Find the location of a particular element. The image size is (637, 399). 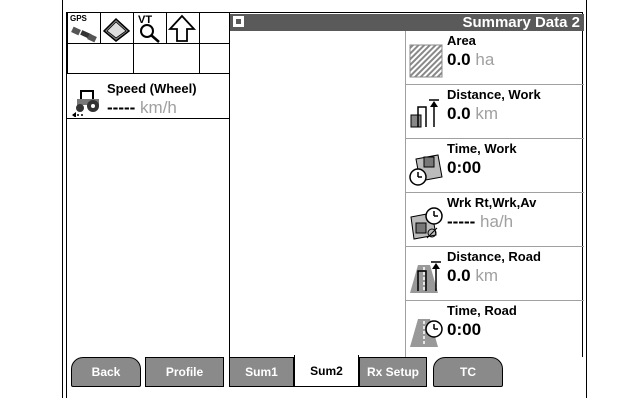

tile-readout: 0.0 ha is located at coordinates (470, 60).